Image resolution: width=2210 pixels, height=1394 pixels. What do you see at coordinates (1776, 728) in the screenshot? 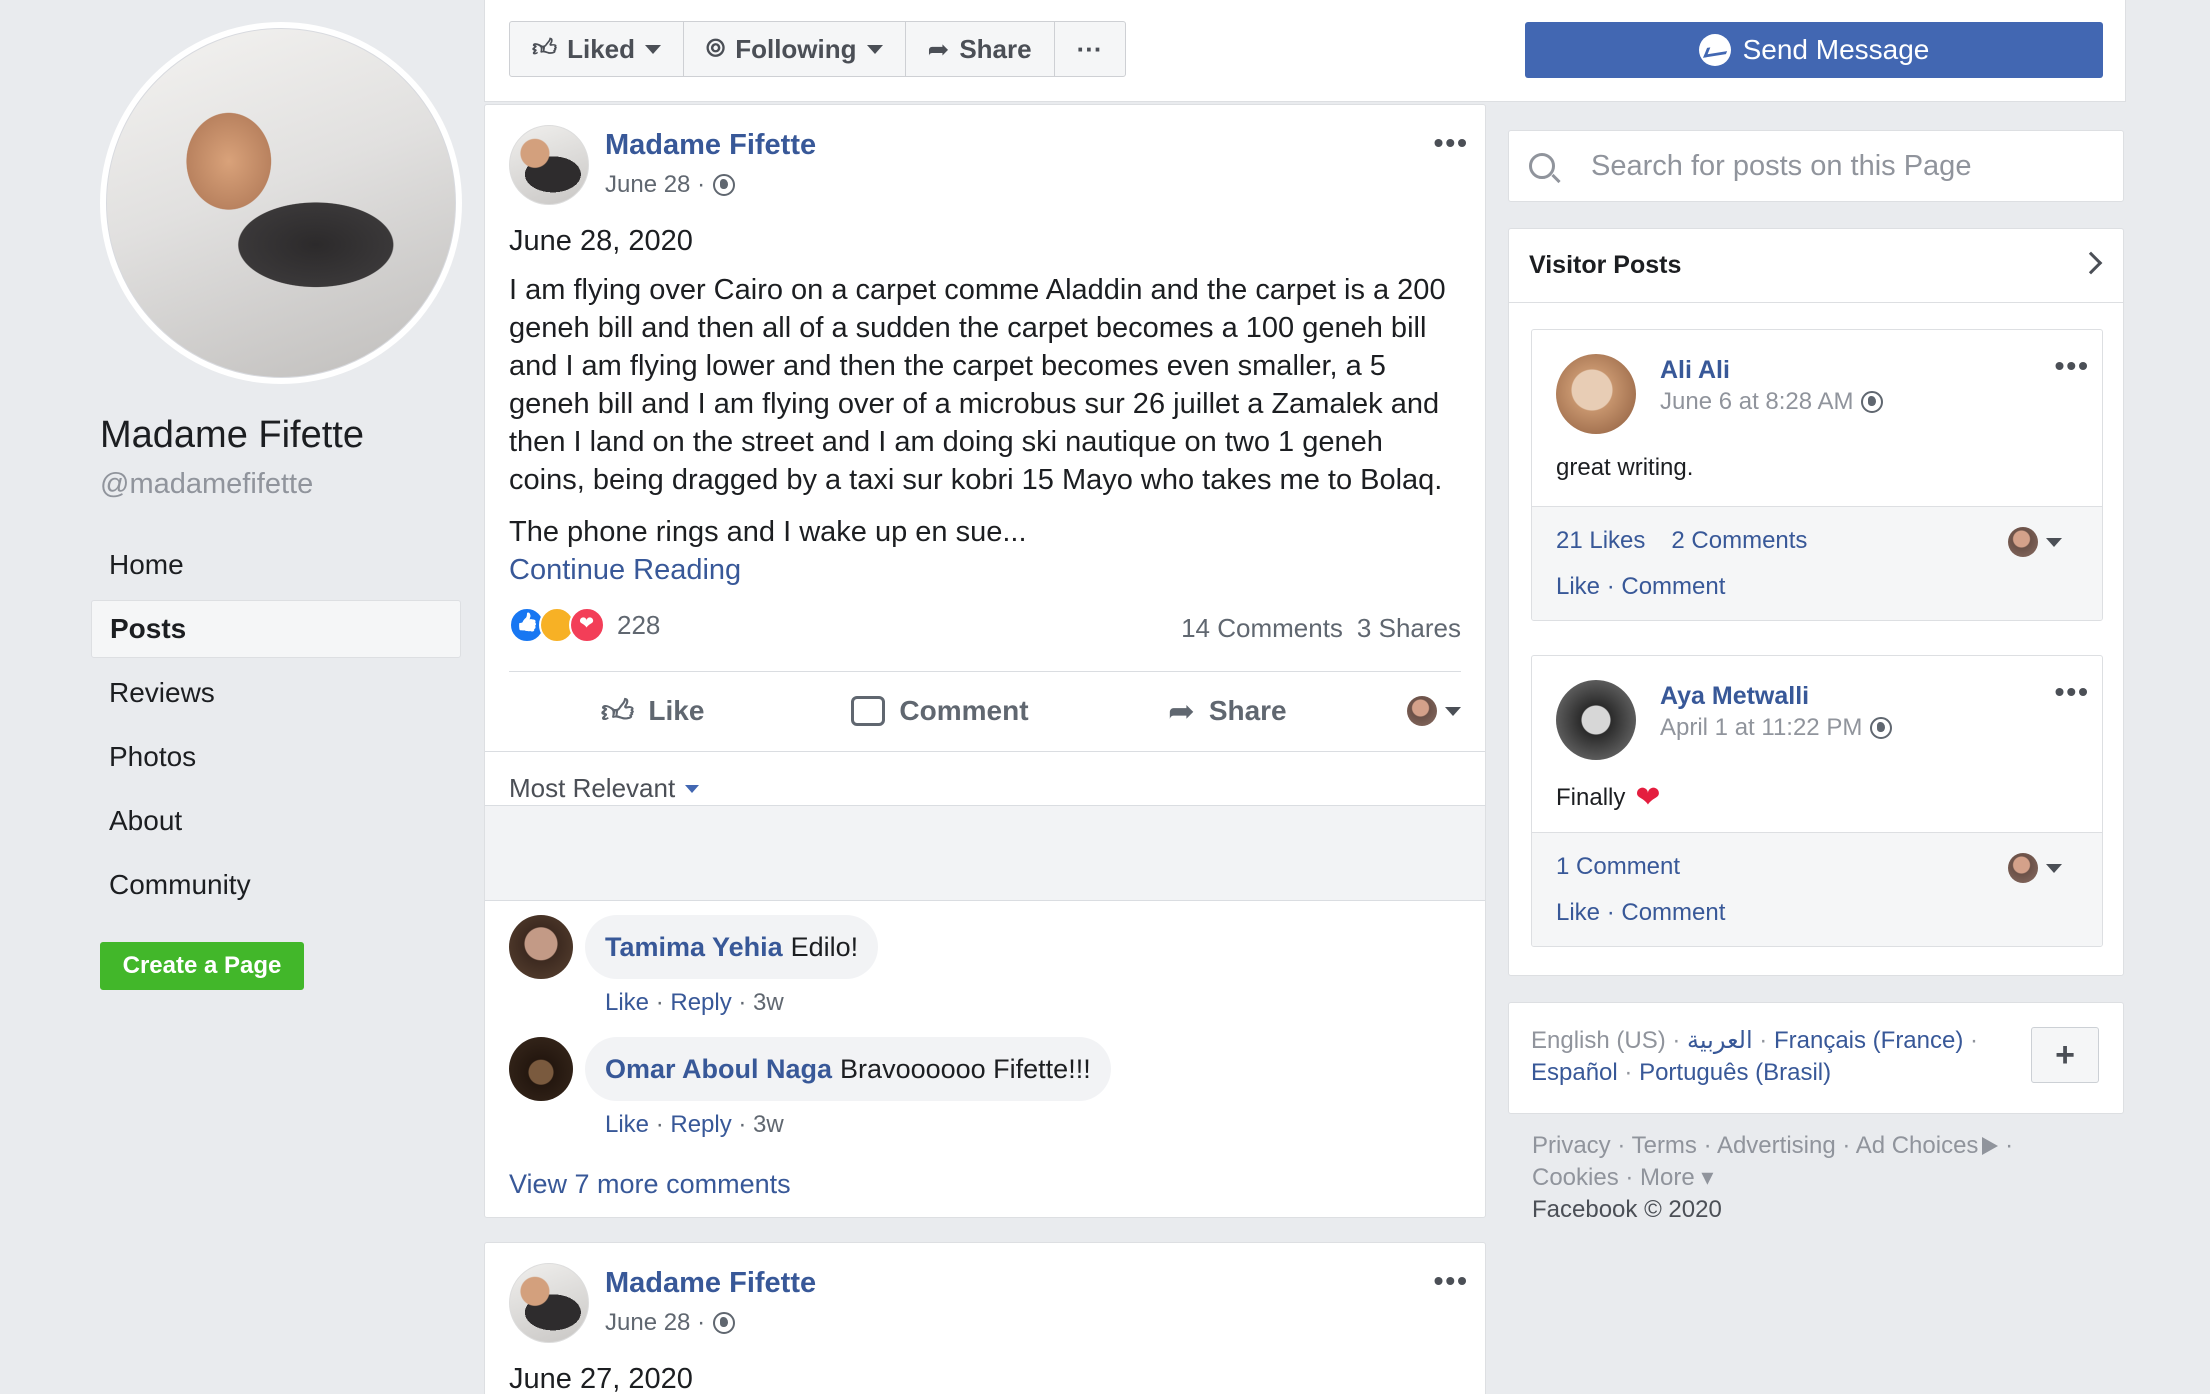
I see `visitor-post-time: April 1 at 11:22 PM` at bounding box center [1776, 728].